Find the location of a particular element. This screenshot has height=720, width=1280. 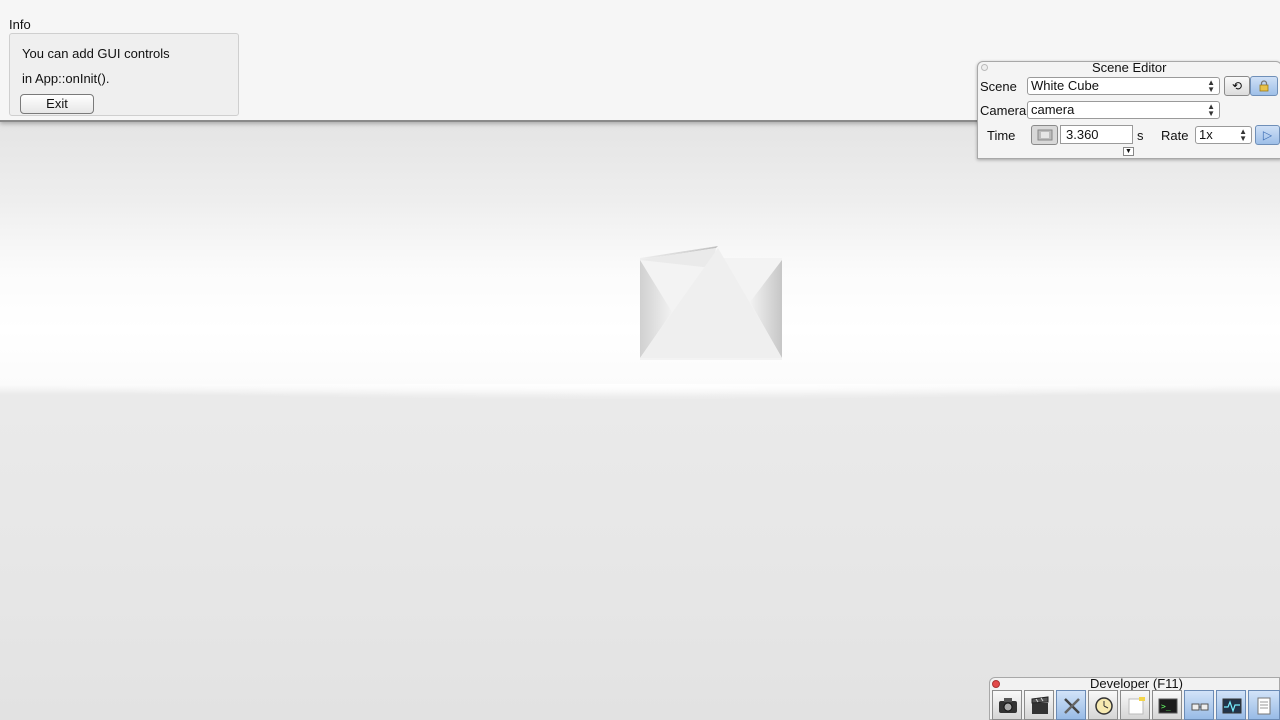

expand-button: ▼ is located at coordinates (1128, 151).